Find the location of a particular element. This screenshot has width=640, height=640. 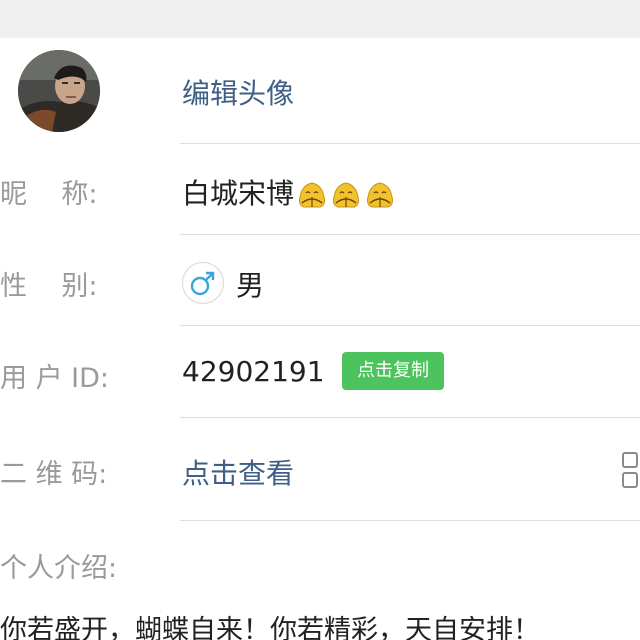

user-id-value: 42902191 is located at coordinates (253, 371).